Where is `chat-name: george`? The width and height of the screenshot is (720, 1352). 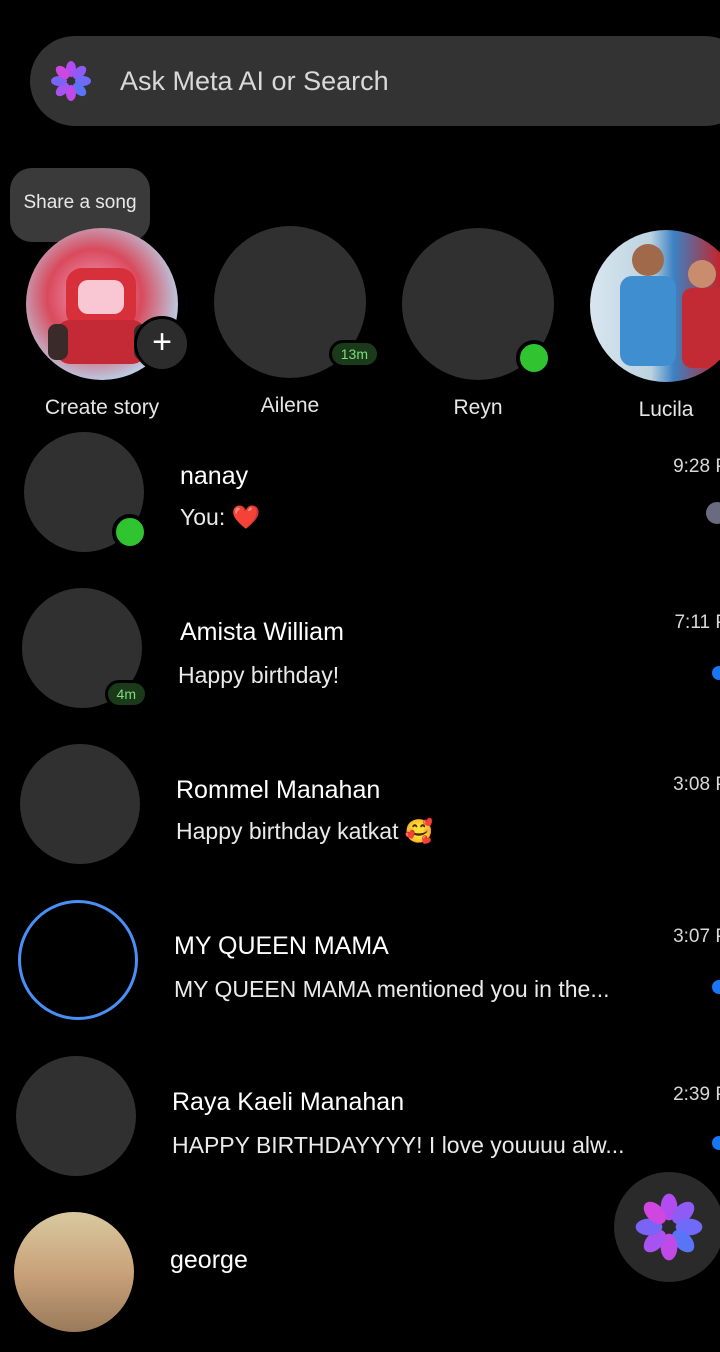
chat-name: george is located at coordinates (209, 1260).